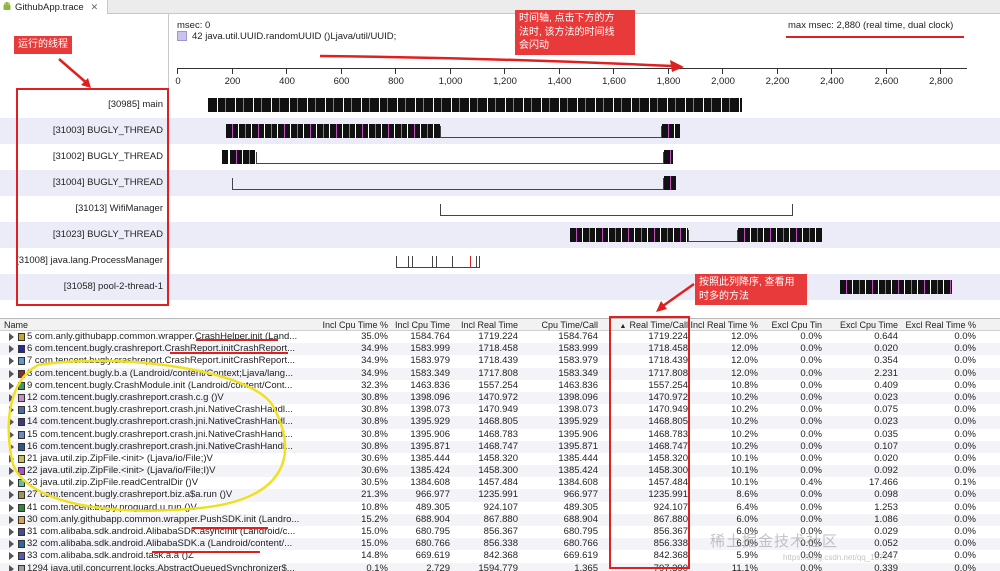 The height and width of the screenshot is (571, 1000). What do you see at coordinates (374, 544) in the screenshot?
I see `table-cell: 15.0%` at bounding box center [374, 544].